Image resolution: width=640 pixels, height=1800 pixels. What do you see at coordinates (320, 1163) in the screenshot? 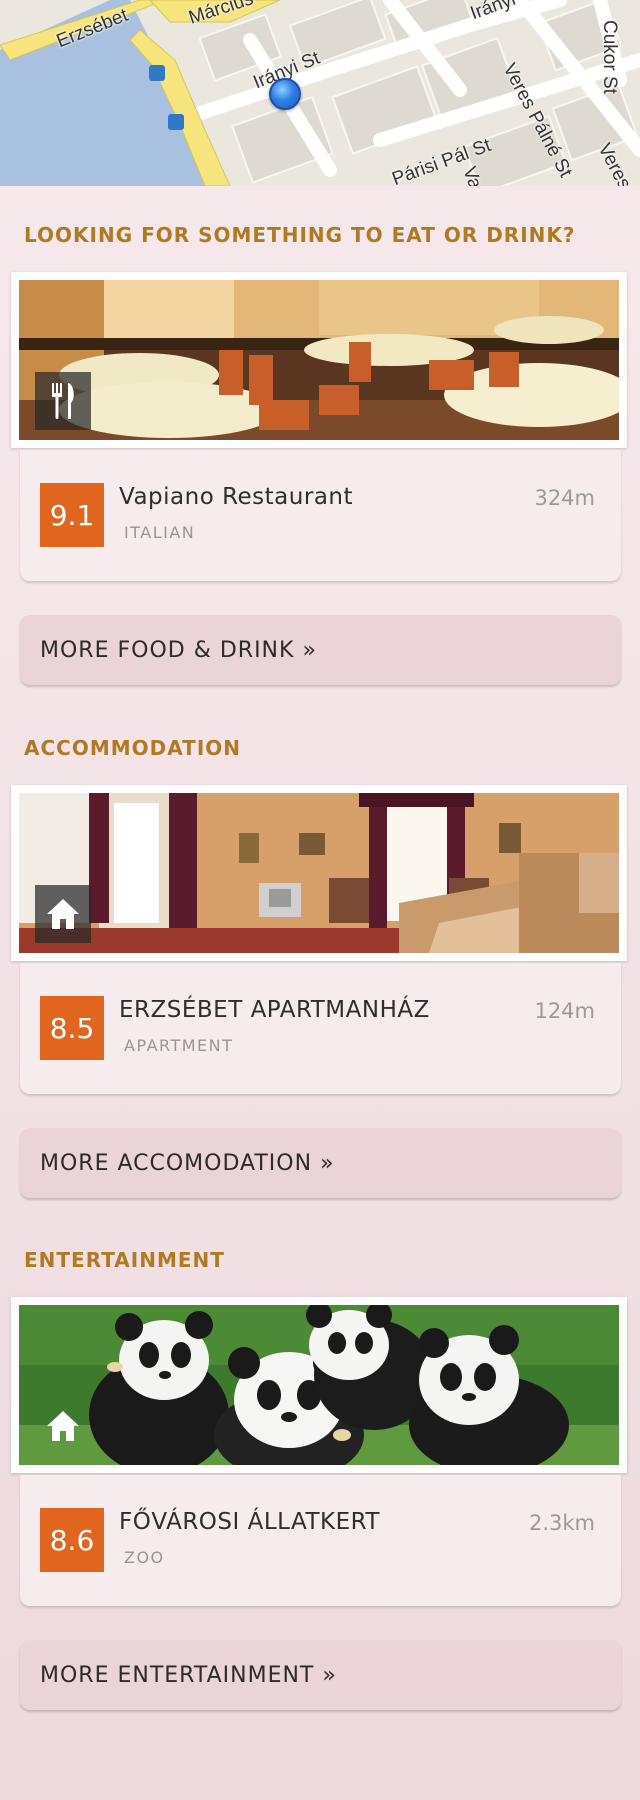
I see `more-accommodation-button: MORE ACCOMODATION »` at bounding box center [320, 1163].